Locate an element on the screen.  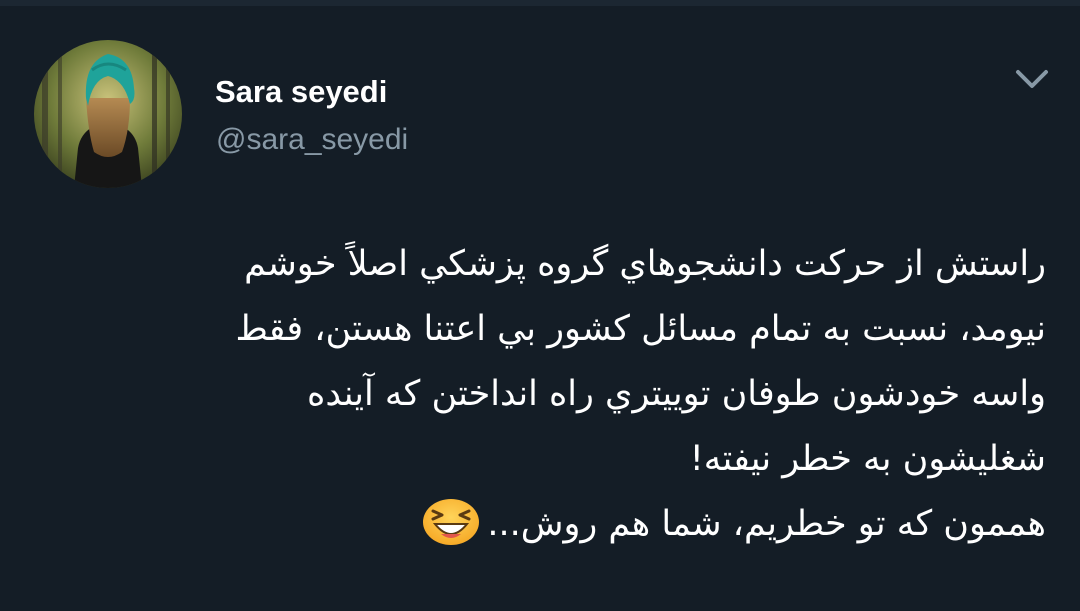
laughing-face-emoji-icon is located at coordinates (451, 521).